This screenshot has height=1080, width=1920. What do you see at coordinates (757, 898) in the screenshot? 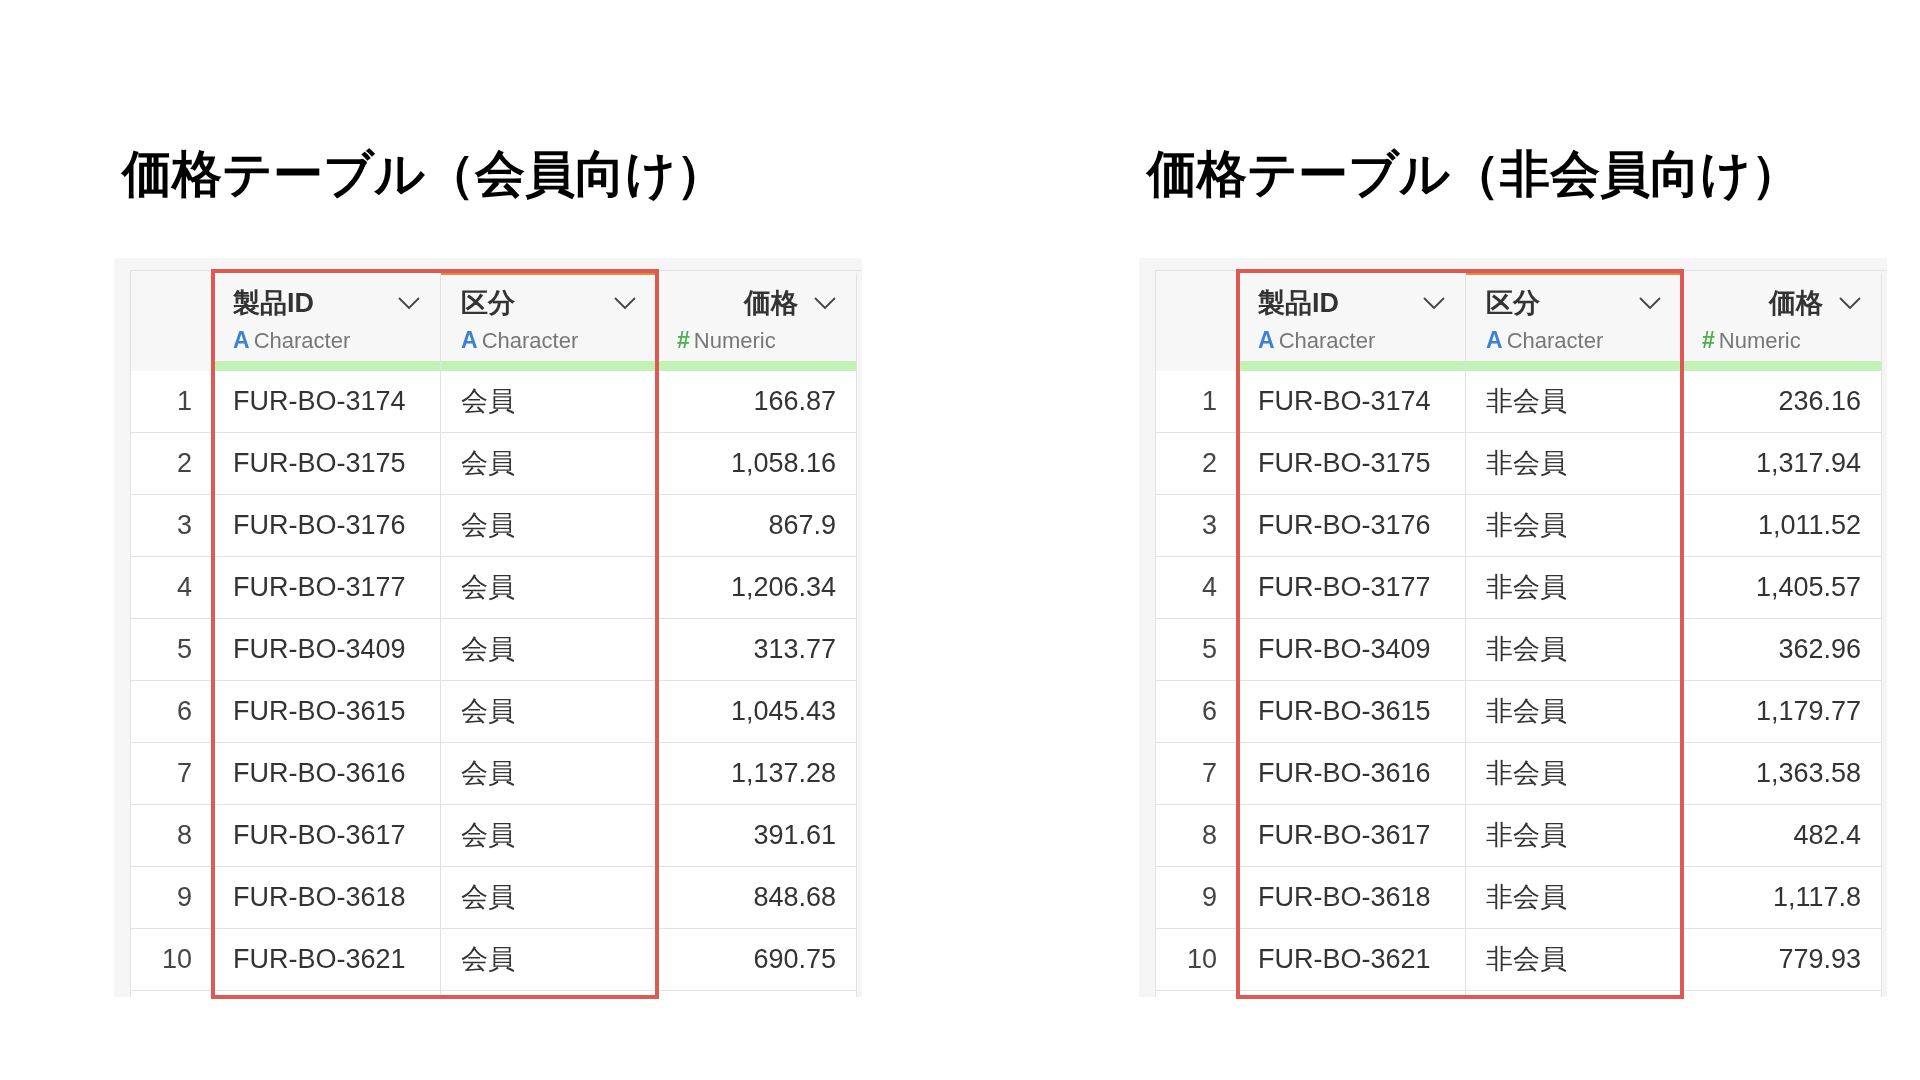
I see `table-cell: 848.68` at bounding box center [757, 898].